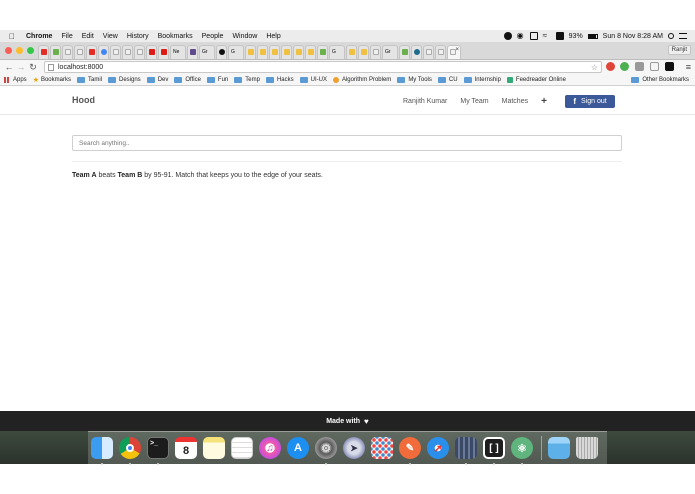  Describe the element at coordinates (33, 67) in the screenshot. I see `reload-icon: ↻` at that location.